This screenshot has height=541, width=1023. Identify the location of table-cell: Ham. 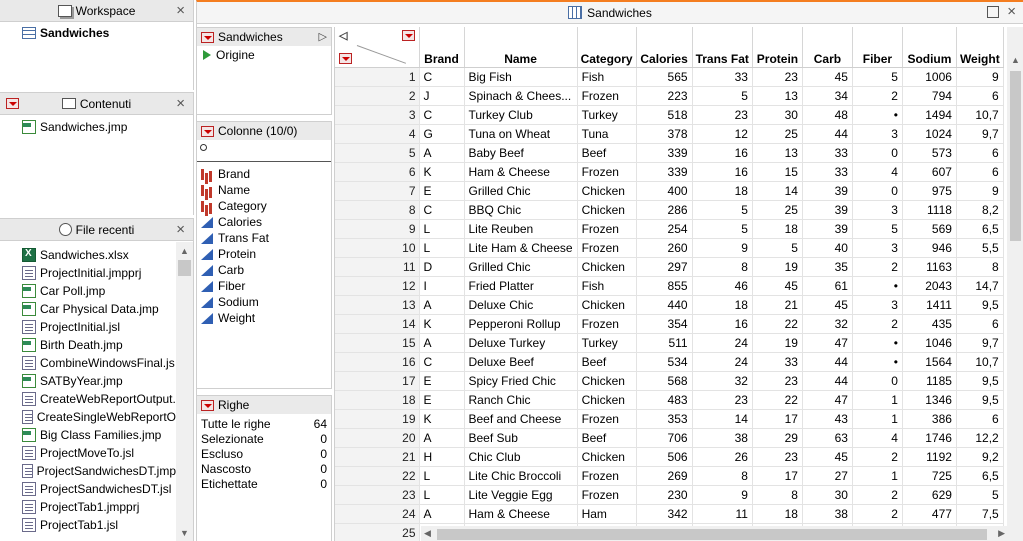
(607, 514).